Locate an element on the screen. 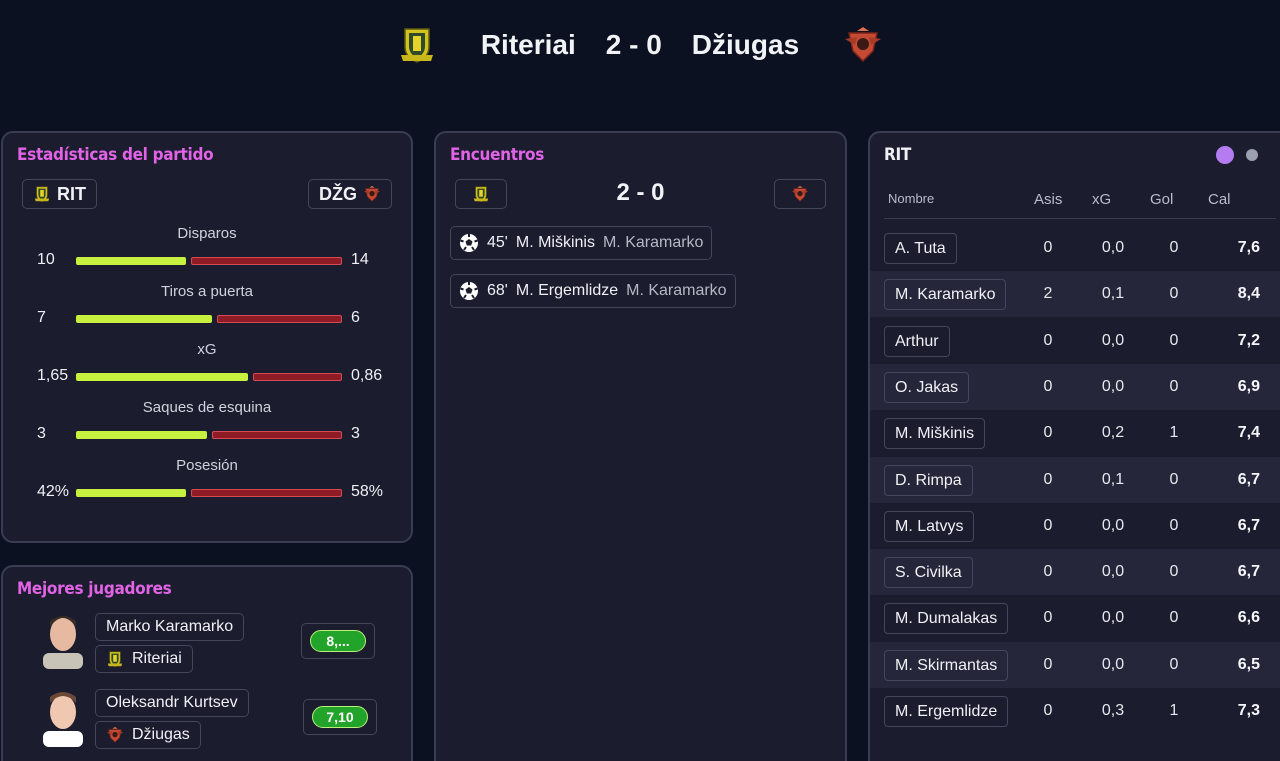 The width and height of the screenshot is (1280, 761). player-rating: 7,2 is located at coordinates (1248, 340).